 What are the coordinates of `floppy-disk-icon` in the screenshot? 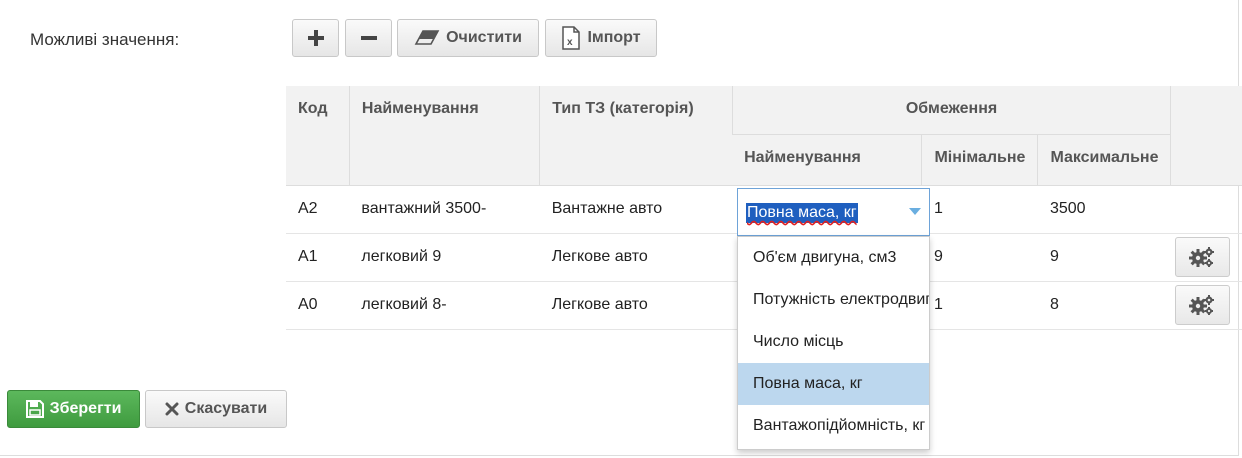 It's located at (34, 409).